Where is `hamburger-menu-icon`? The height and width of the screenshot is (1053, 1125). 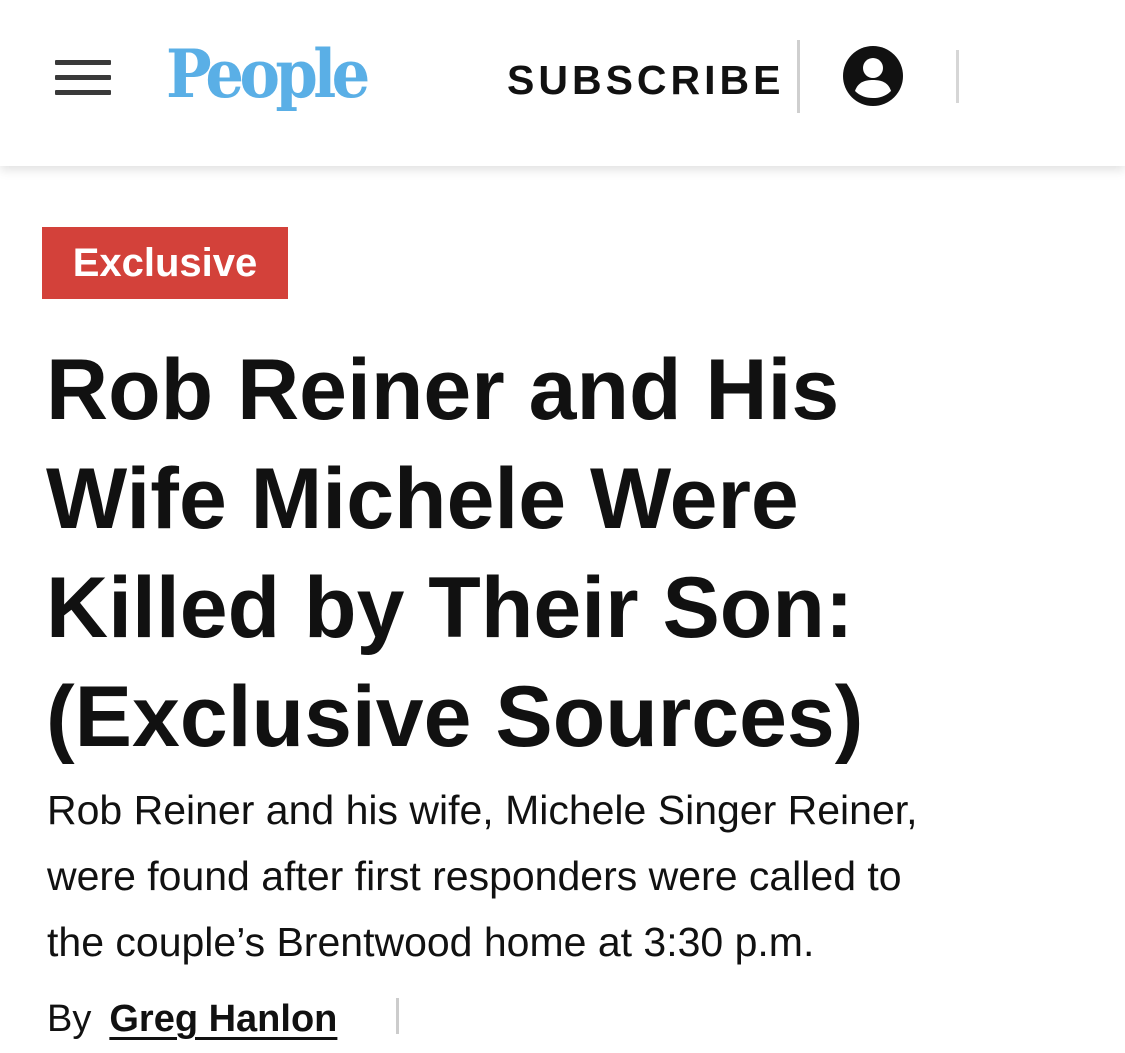 hamburger-menu-icon is located at coordinates (83, 78).